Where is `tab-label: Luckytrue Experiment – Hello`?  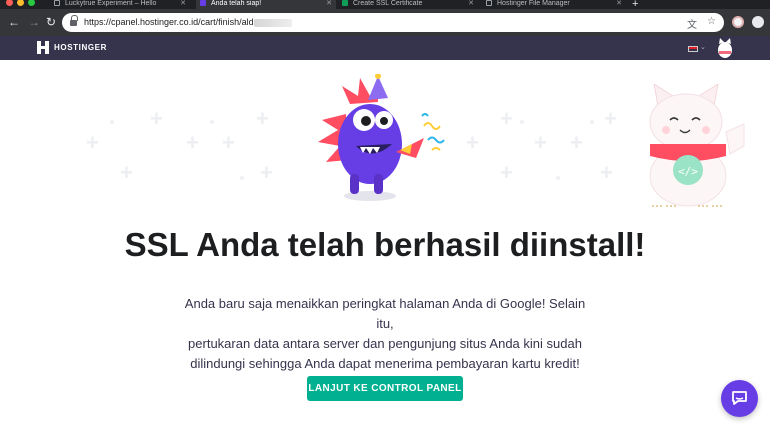
tab-label: Luckytrue Experiment – Hello is located at coordinates (111, 3).